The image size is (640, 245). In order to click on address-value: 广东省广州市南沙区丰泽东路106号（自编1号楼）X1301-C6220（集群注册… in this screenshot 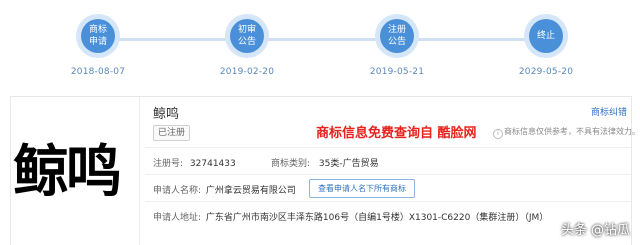, I will do `click(377, 218)`.